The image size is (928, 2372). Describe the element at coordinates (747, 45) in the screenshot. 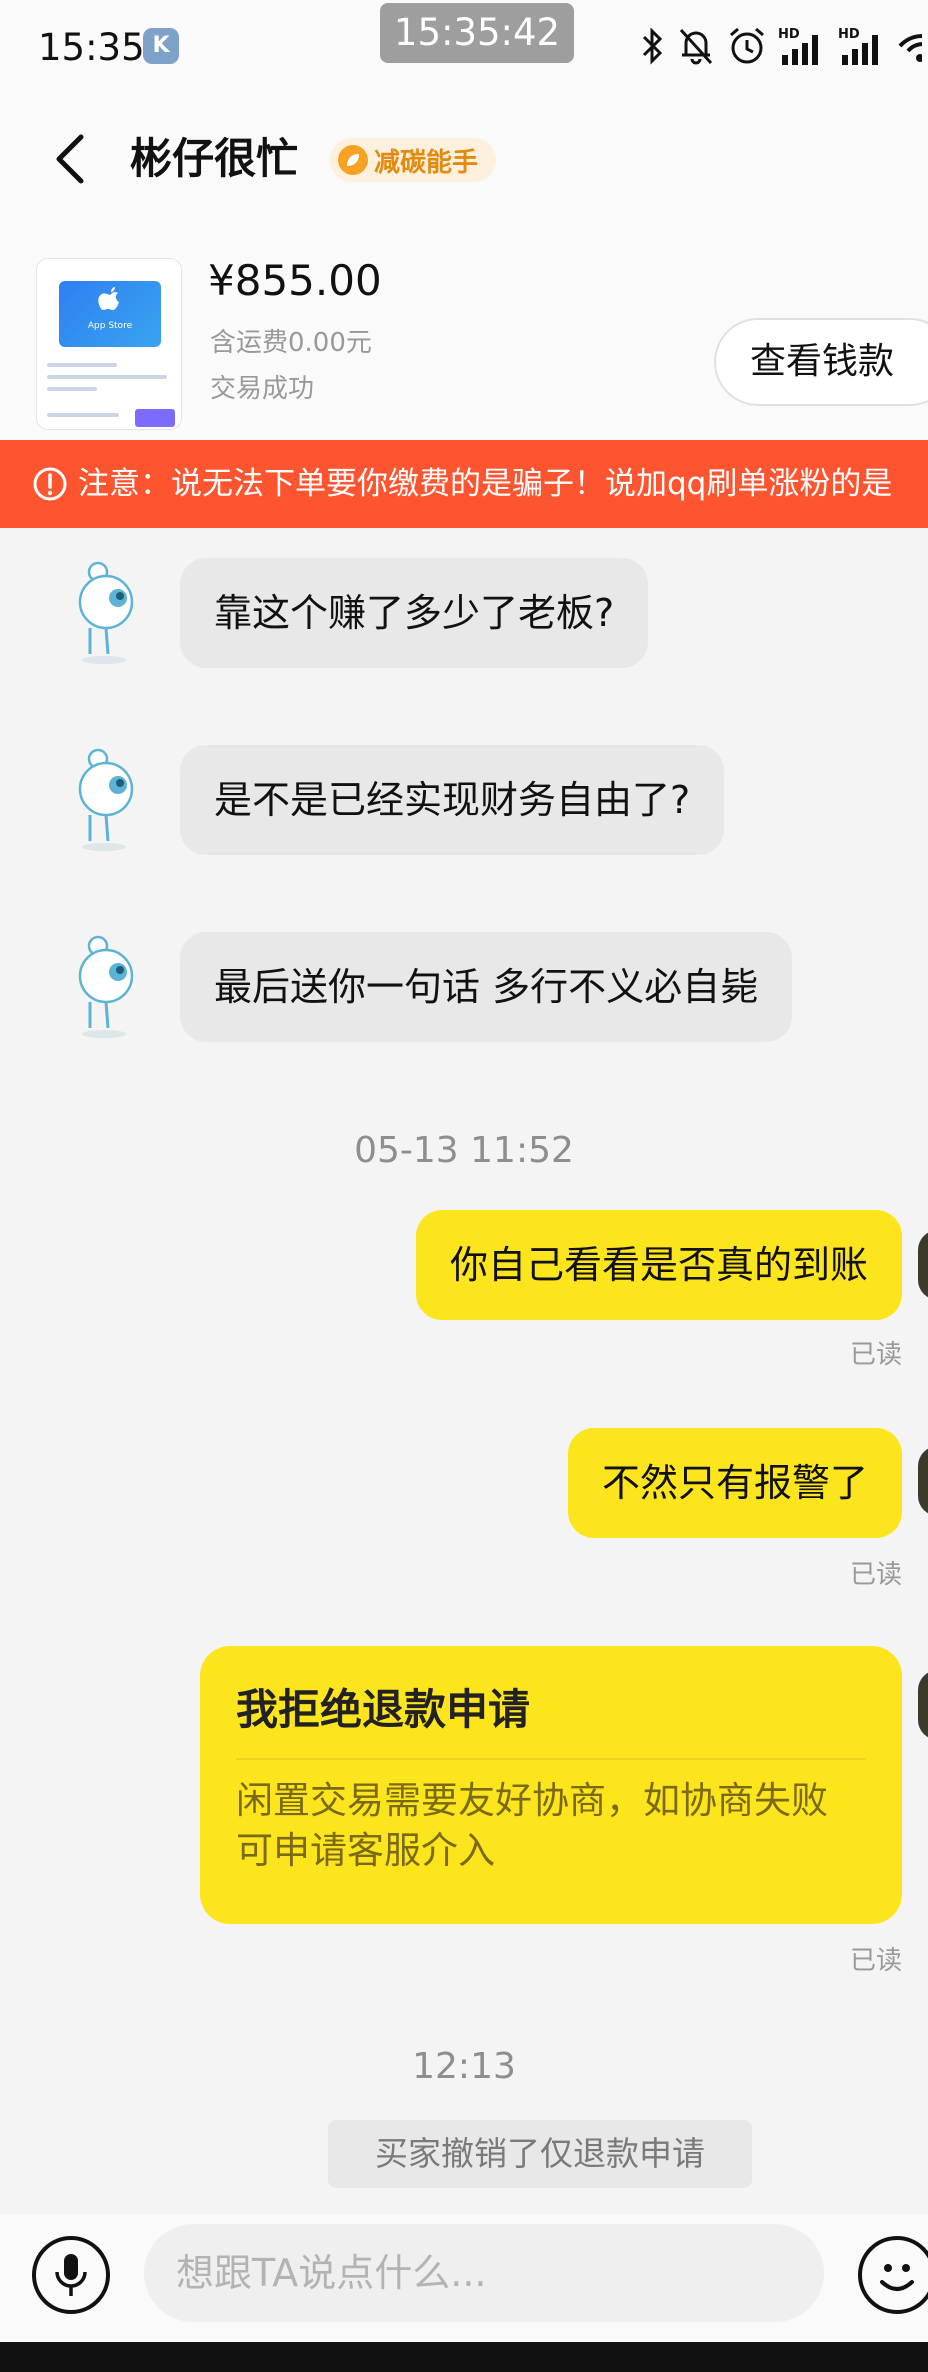

I see `alarm-icon` at that location.